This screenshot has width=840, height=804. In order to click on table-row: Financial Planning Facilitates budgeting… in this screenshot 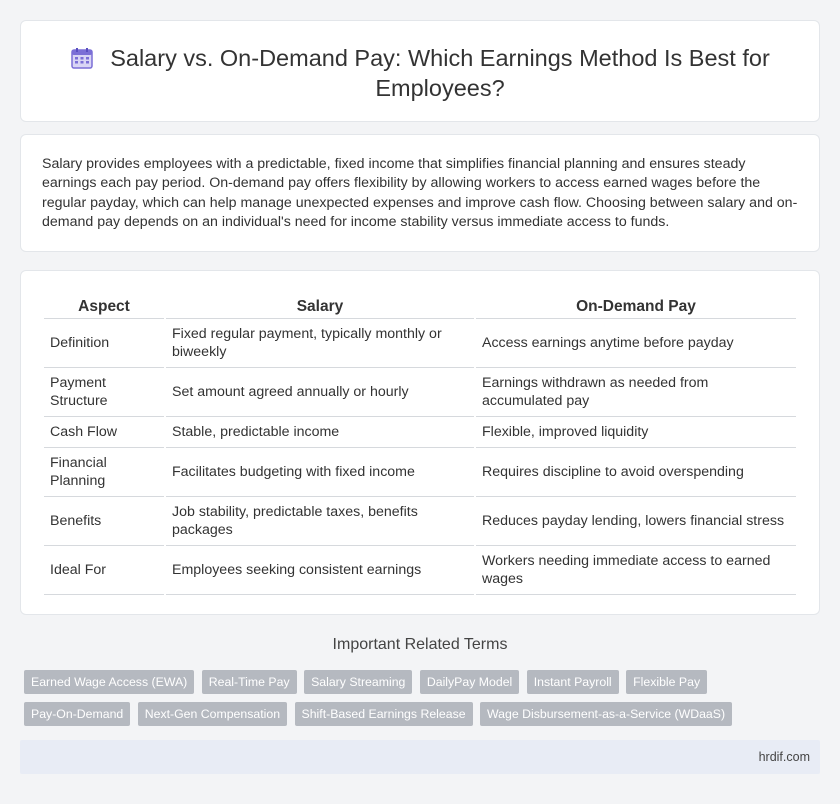, I will do `click(420, 472)`.